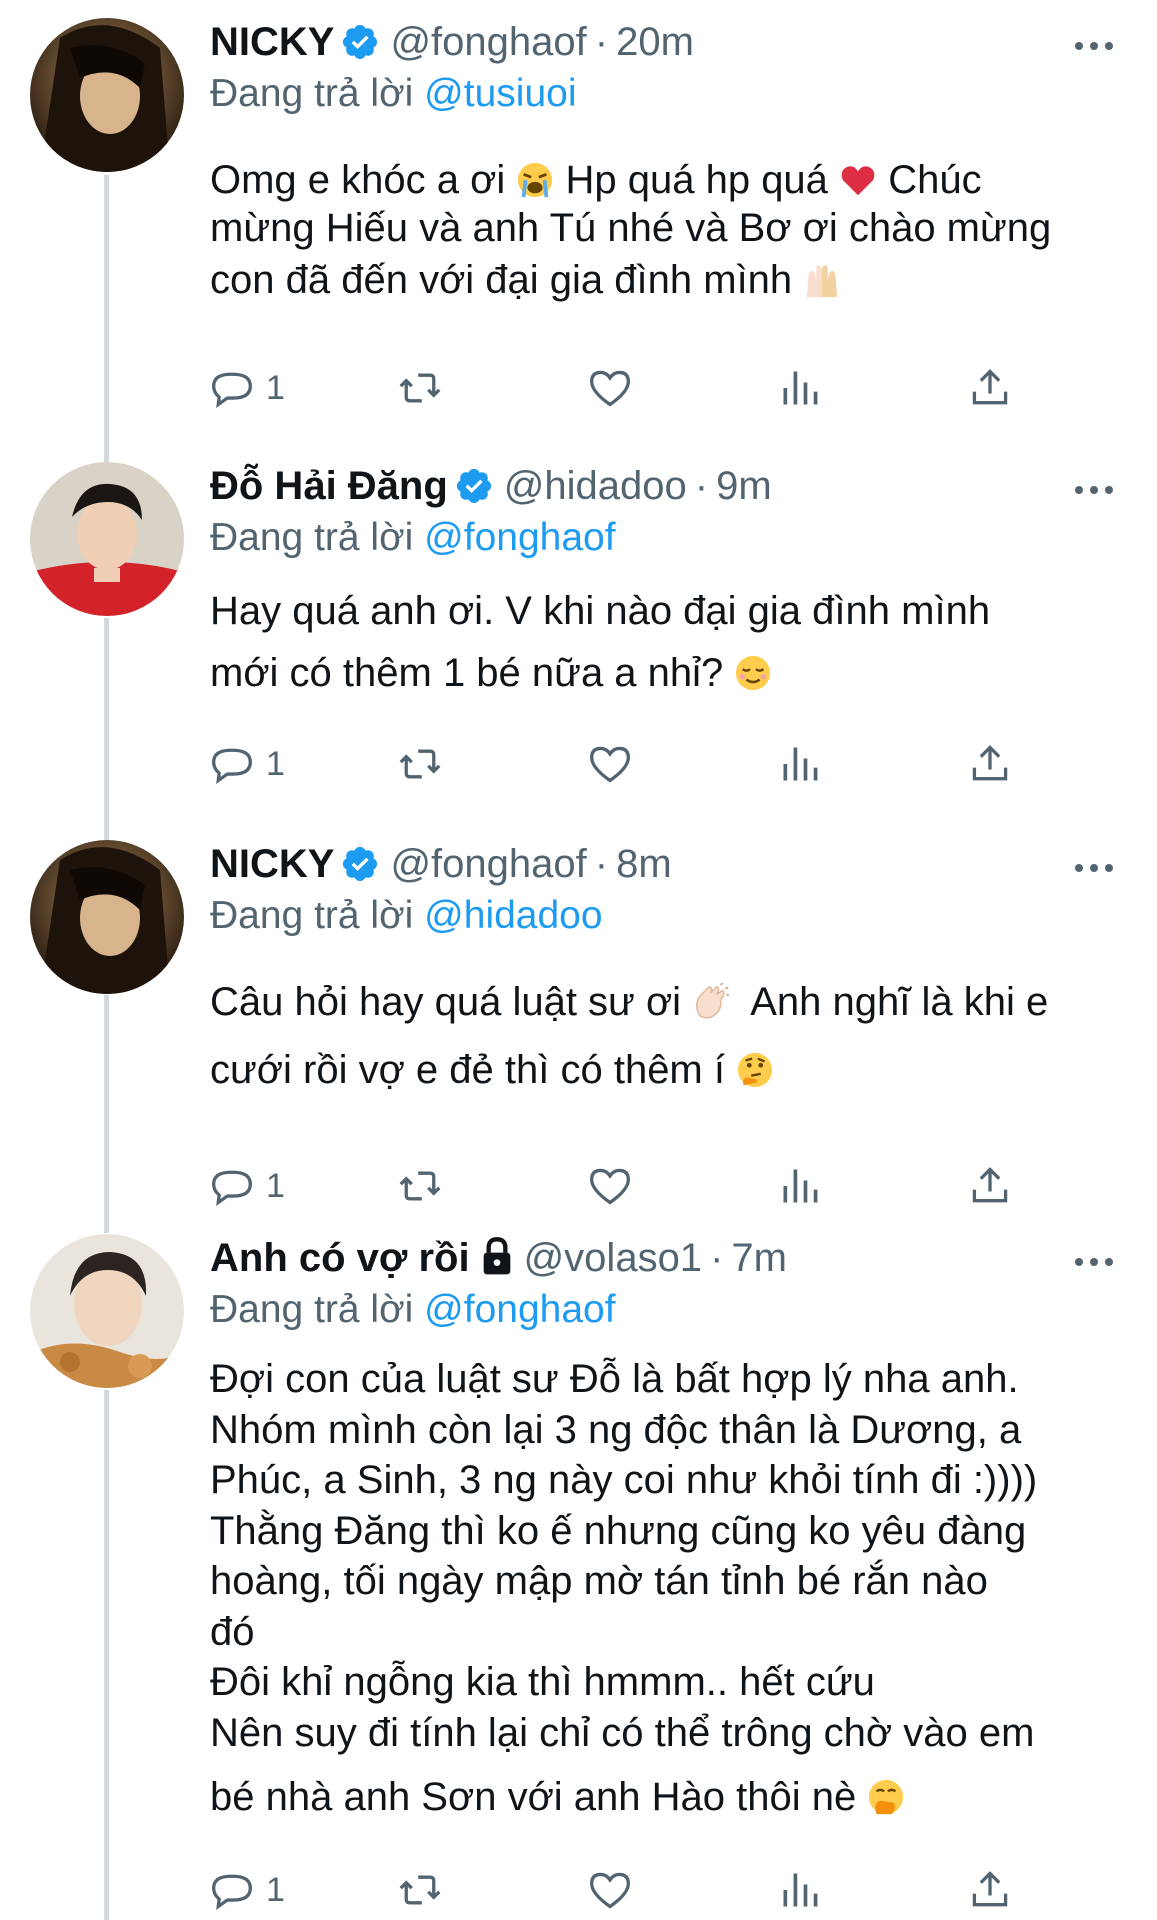 This screenshot has height=1920, width=1157. Describe the element at coordinates (467, 673) in the screenshot. I see `text-line: mới có thêm 1 bé nữa a nhỉ?` at that location.